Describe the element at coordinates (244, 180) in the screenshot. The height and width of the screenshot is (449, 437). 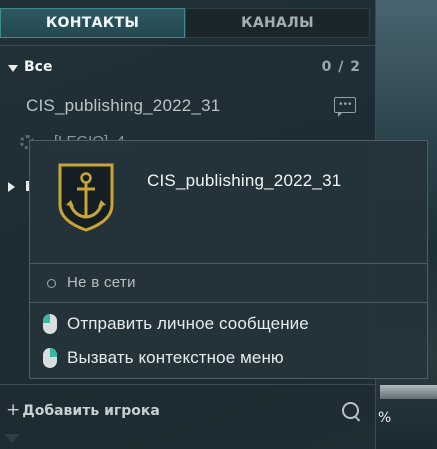
I see `card-player-name: CIS_publishing_2022_31` at that location.